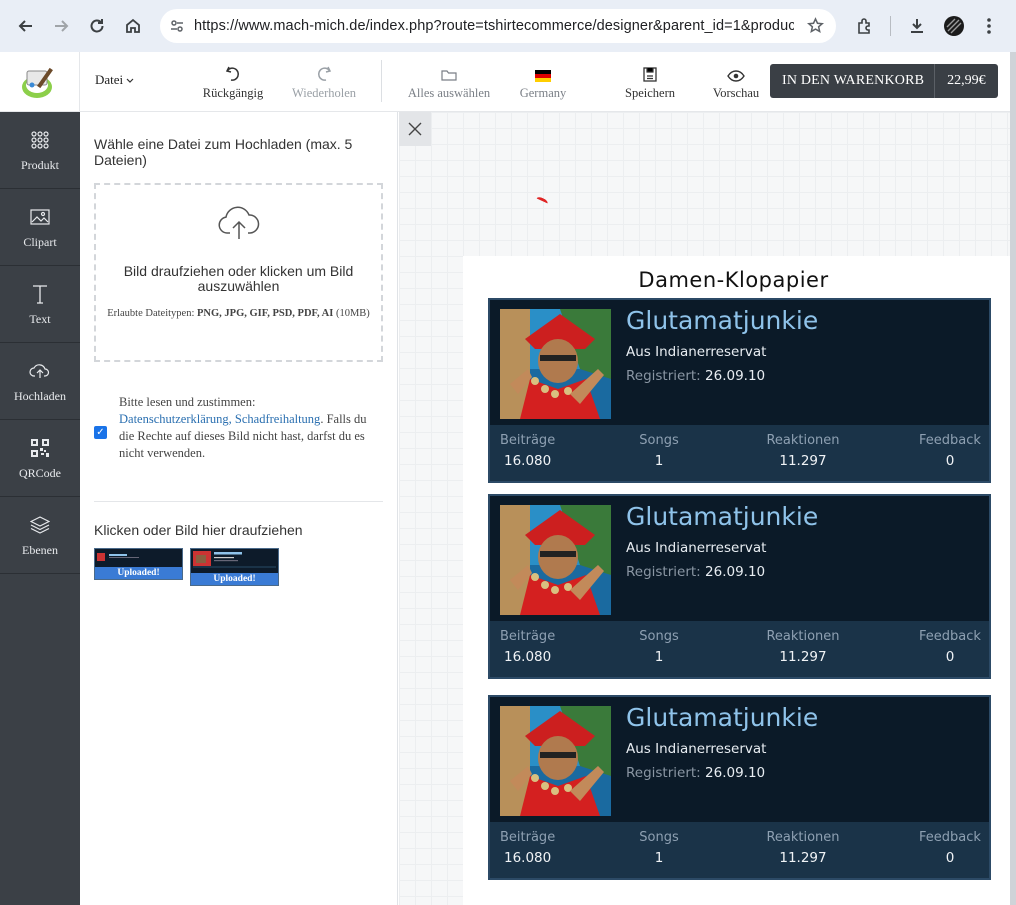 This screenshot has height=905, width=1016. What do you see at coordinates (865, 26) in the screenshot?
I see `extensions-icon` at bounding box center [865, 26].